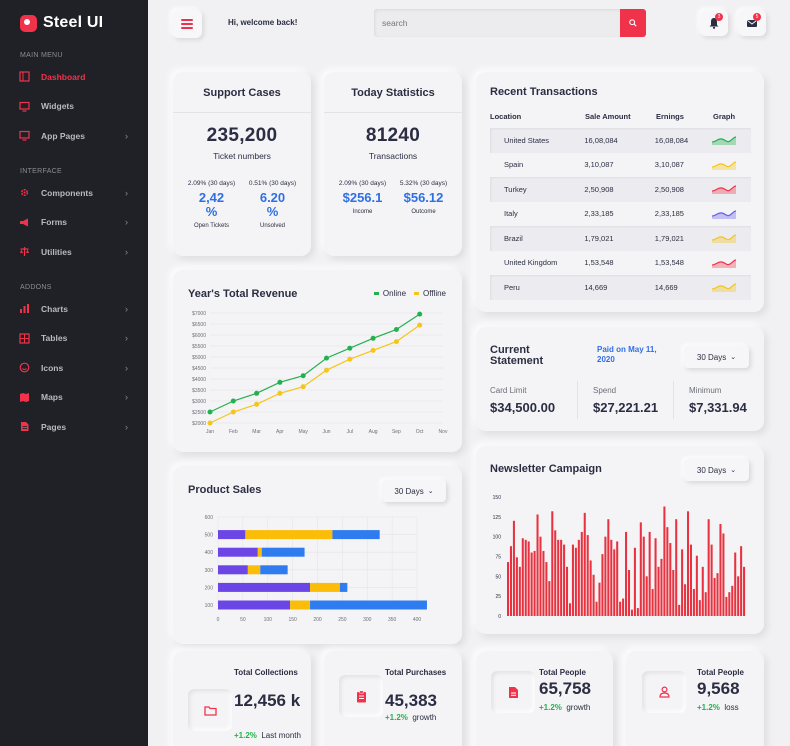 This screenshot has width=790, height=746. What do you see at coordinates (620, 287) in the screenshot?
I see `table-row: Peru 14,669 14,669` at bounding box center [620, 287].